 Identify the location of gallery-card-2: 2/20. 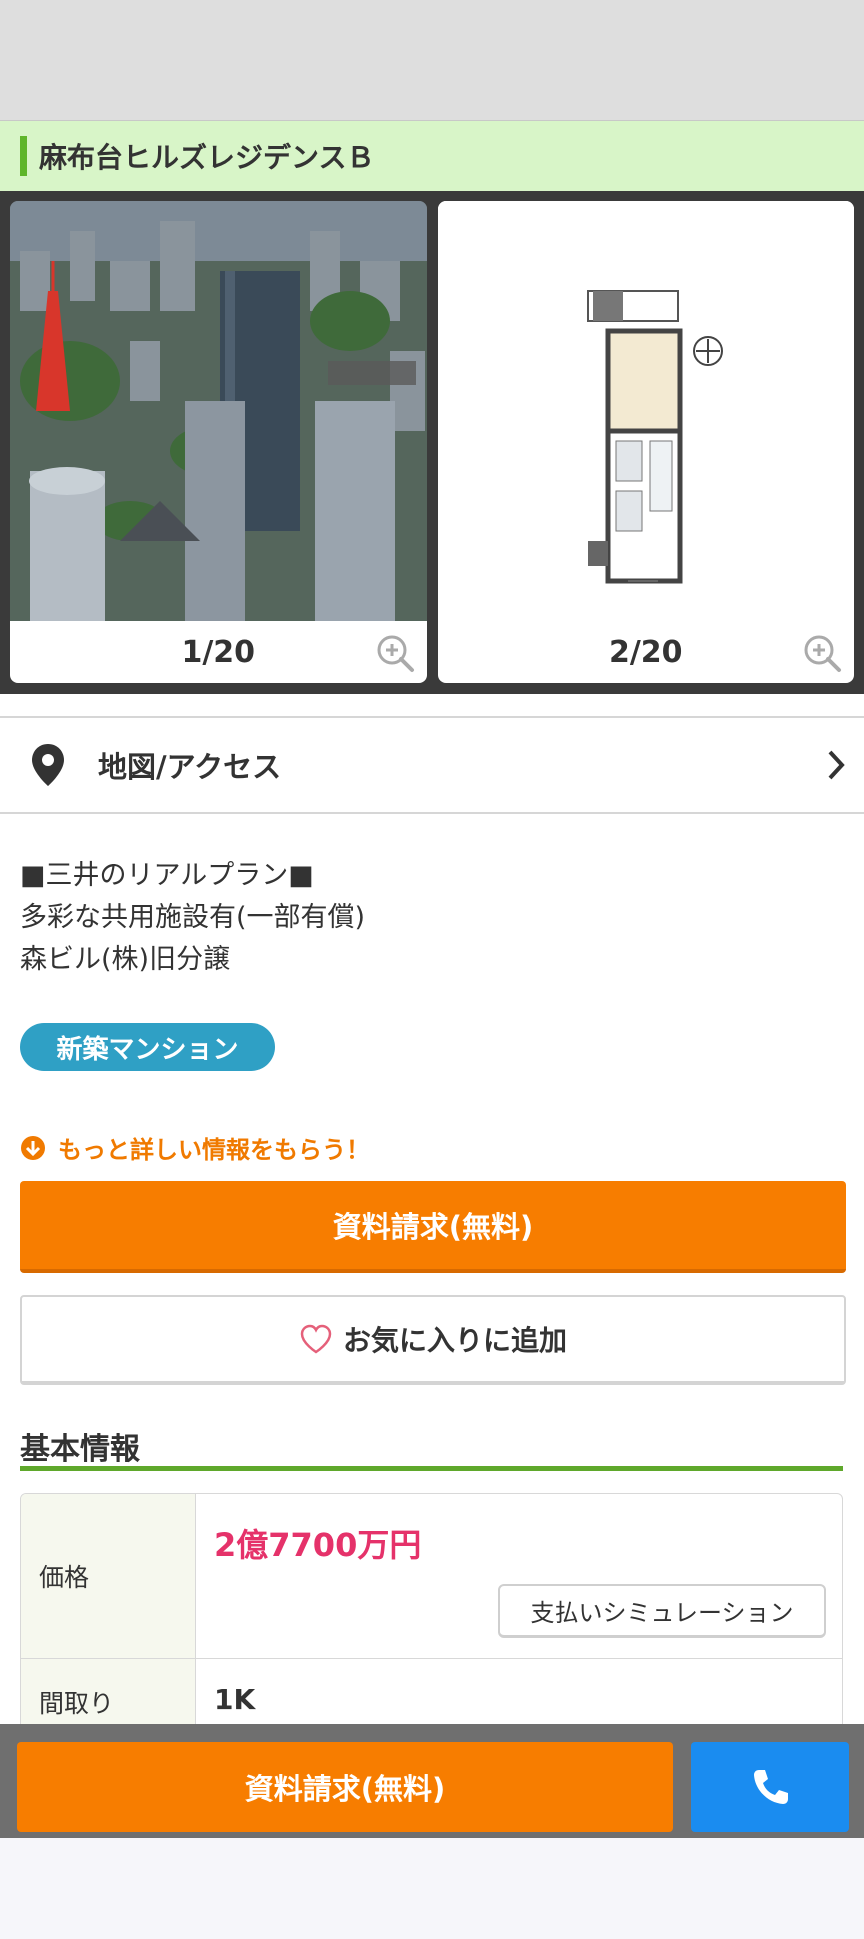
(646, 442).